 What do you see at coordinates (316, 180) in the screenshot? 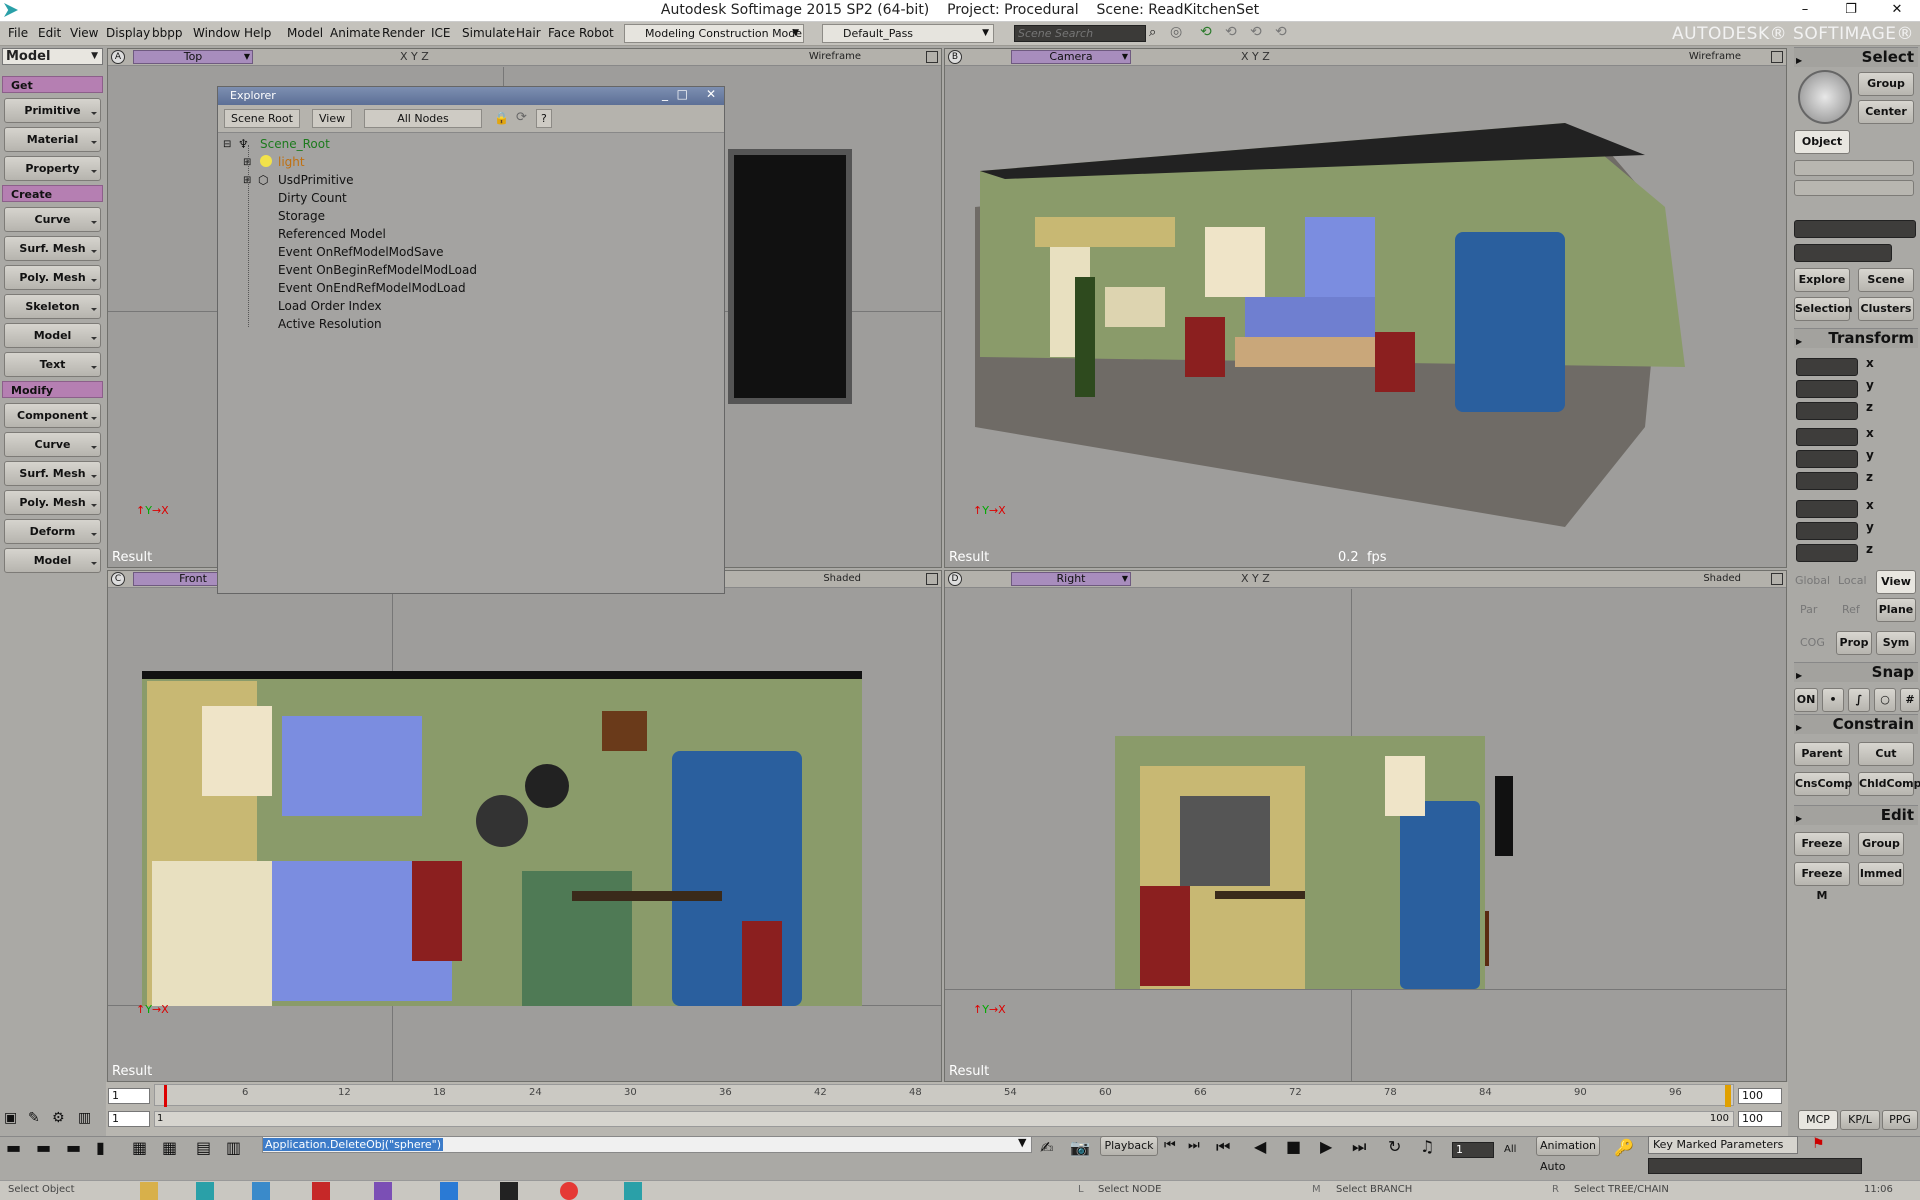
I see `tree-node-usdprimitive: UsdPrimitive` at bounding box center [316, 180].